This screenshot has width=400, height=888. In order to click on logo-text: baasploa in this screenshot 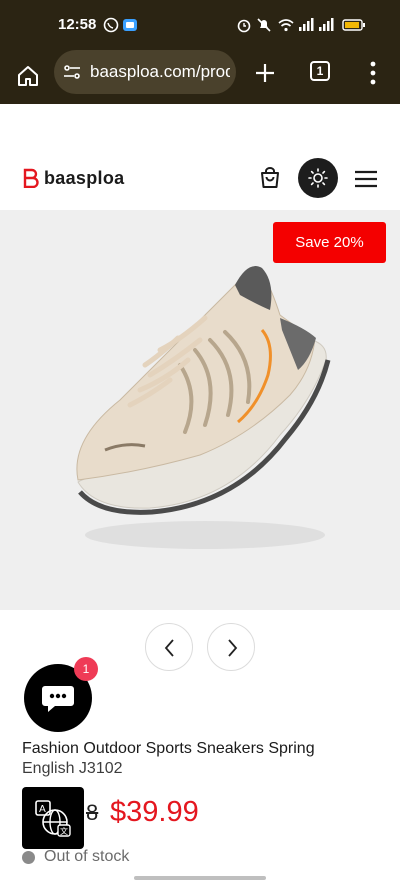, I will do `click(84, 177)`.